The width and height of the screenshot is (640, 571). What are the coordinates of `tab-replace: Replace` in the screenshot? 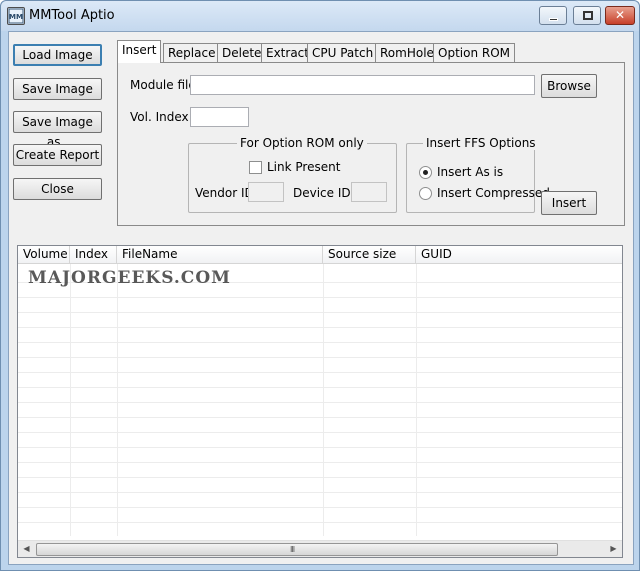 It's located at (192, 53).